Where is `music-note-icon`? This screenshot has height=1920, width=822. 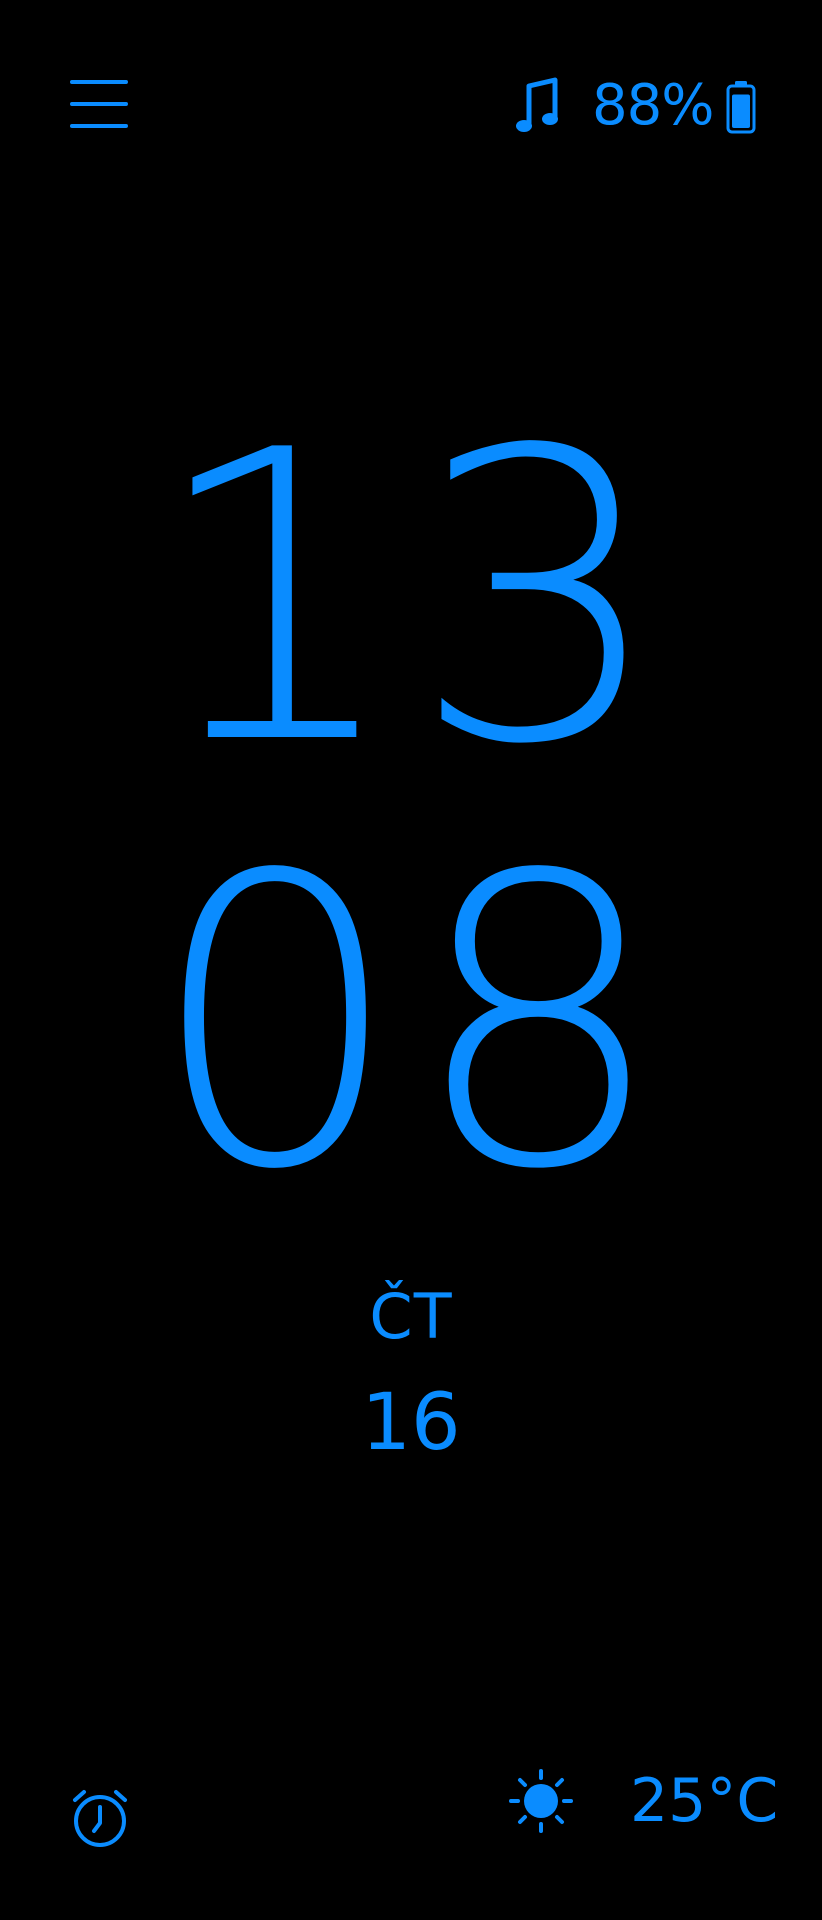
music-note-icon is located at coordinates (538, 106).